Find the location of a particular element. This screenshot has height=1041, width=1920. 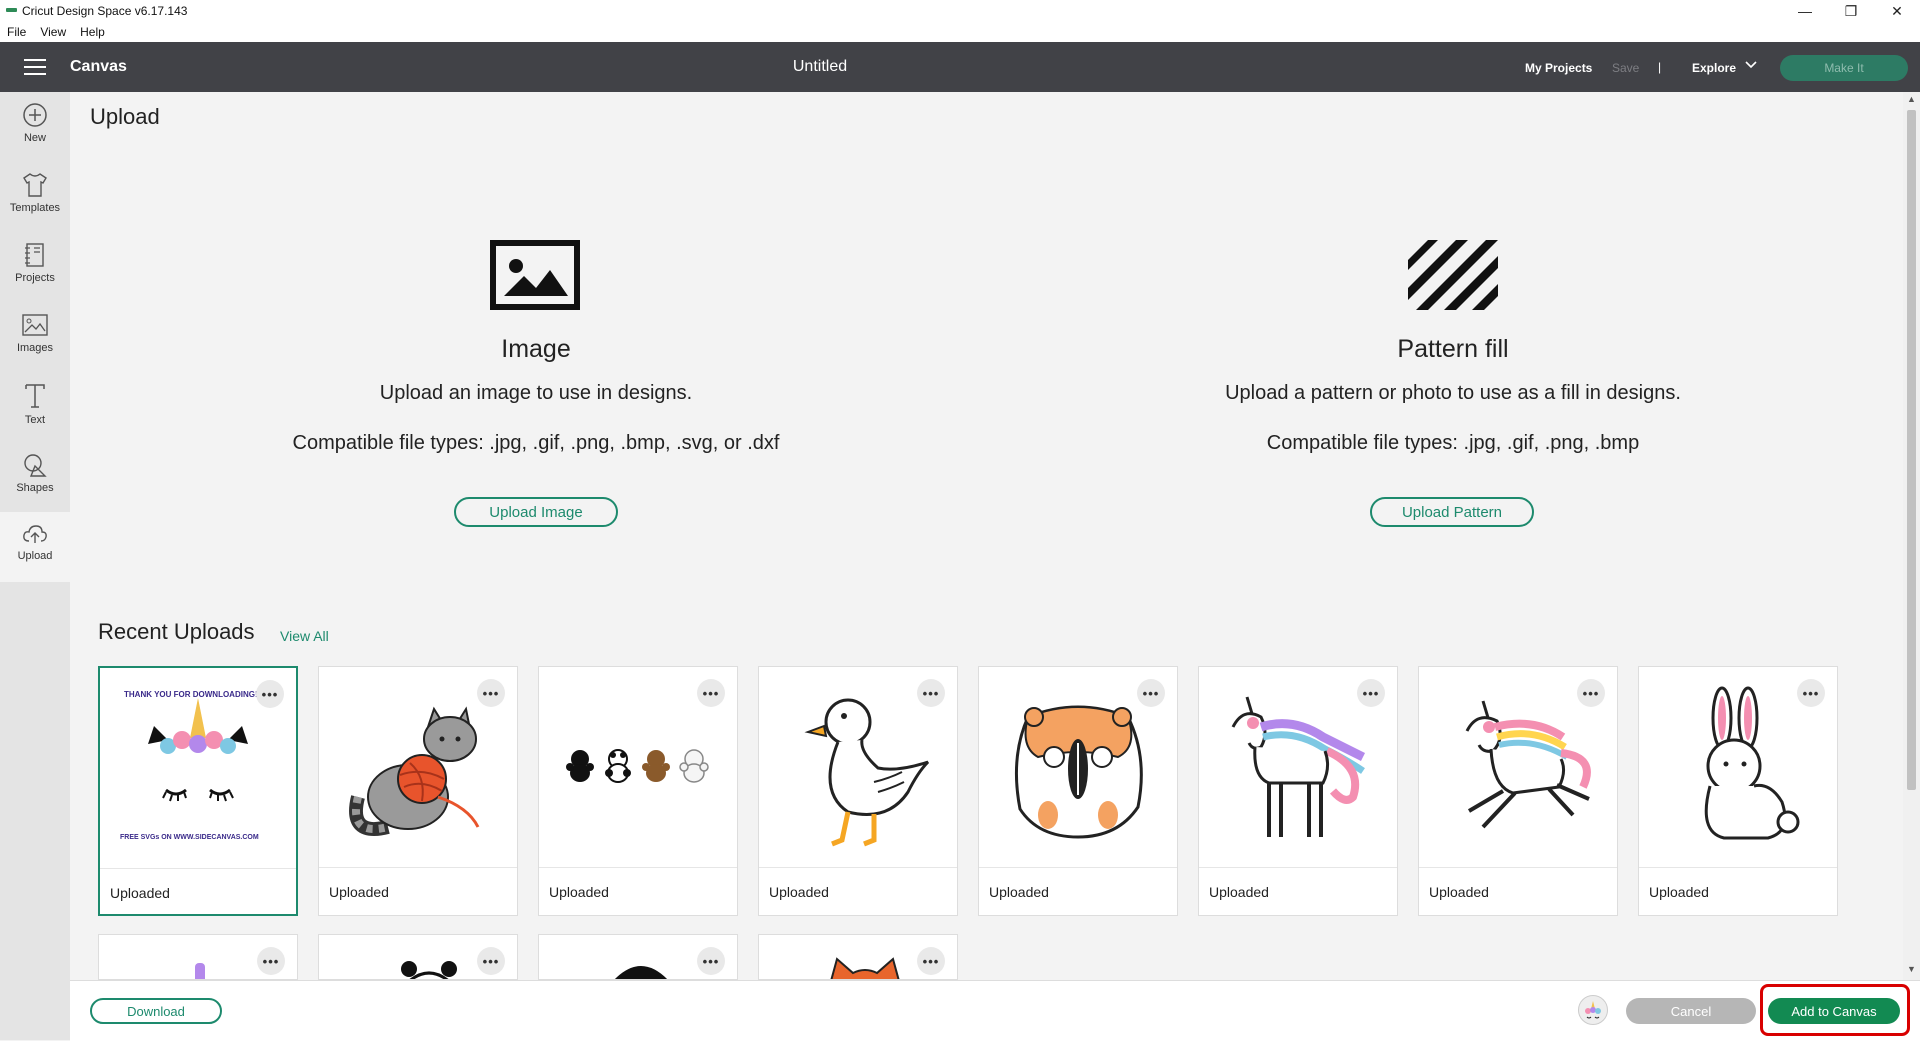

sidebar-item-projects: Projects is located at coordinates (35, 267).